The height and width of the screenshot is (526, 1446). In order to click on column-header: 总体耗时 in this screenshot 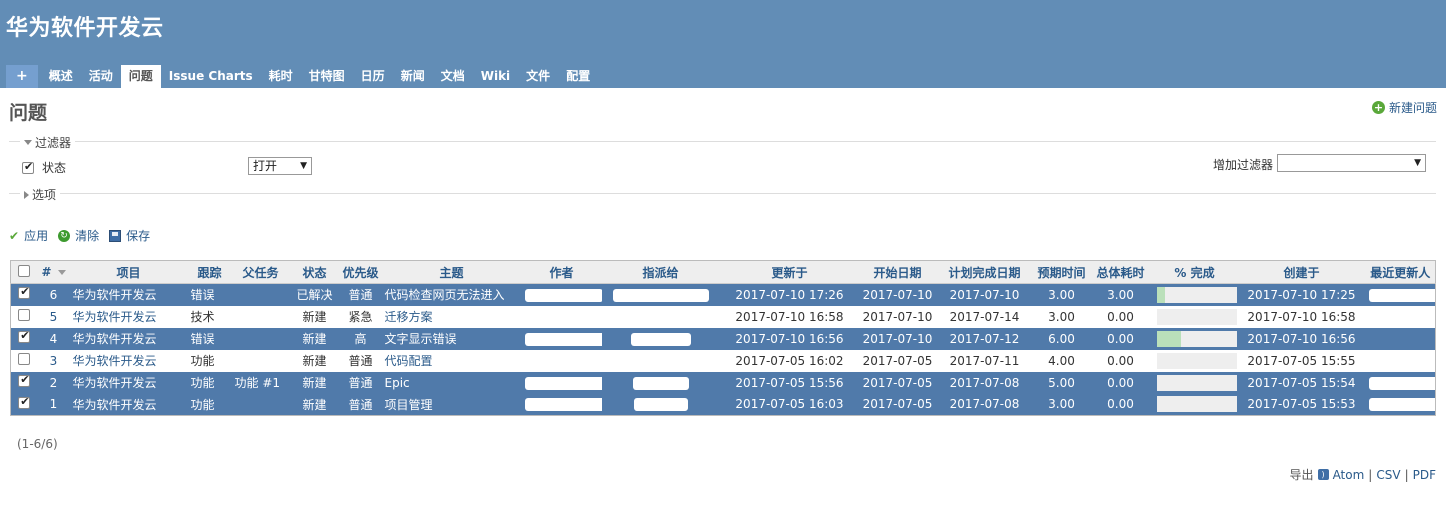, I will do `click(1120, 272)`.